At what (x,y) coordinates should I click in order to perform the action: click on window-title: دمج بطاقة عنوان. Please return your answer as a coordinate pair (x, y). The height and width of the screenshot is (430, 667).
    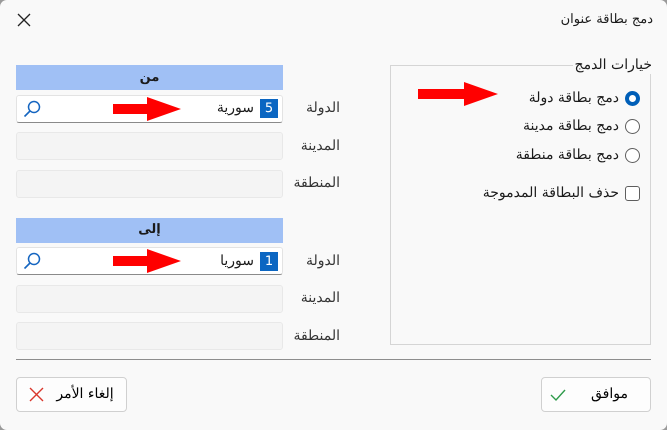
    Looking at the image, I should click on (606, 20).